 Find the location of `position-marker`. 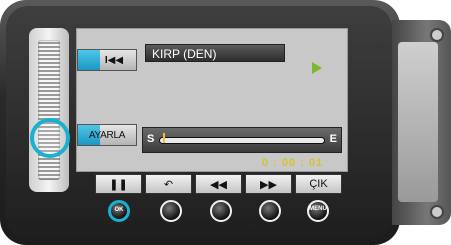

position-marker is located at coordinates (164, 138).